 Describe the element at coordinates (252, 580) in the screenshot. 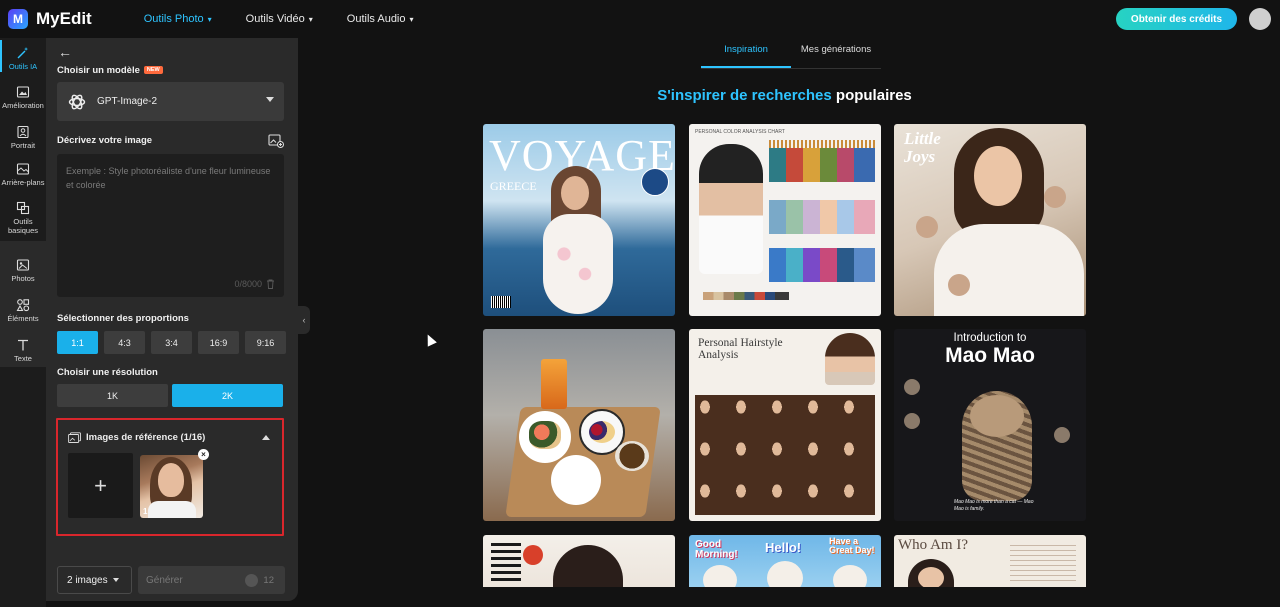

I see `credit-coin-icon` at that location.